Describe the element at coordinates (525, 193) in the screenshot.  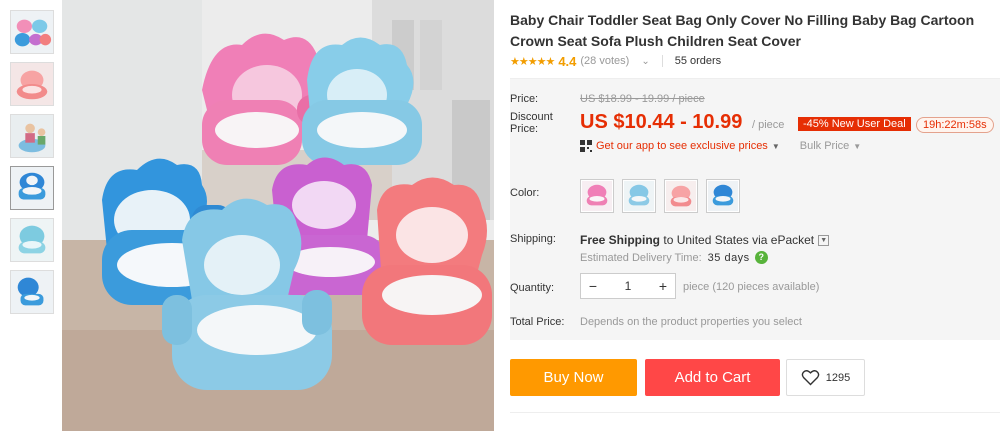
I see `color-label: Color:` at that location.